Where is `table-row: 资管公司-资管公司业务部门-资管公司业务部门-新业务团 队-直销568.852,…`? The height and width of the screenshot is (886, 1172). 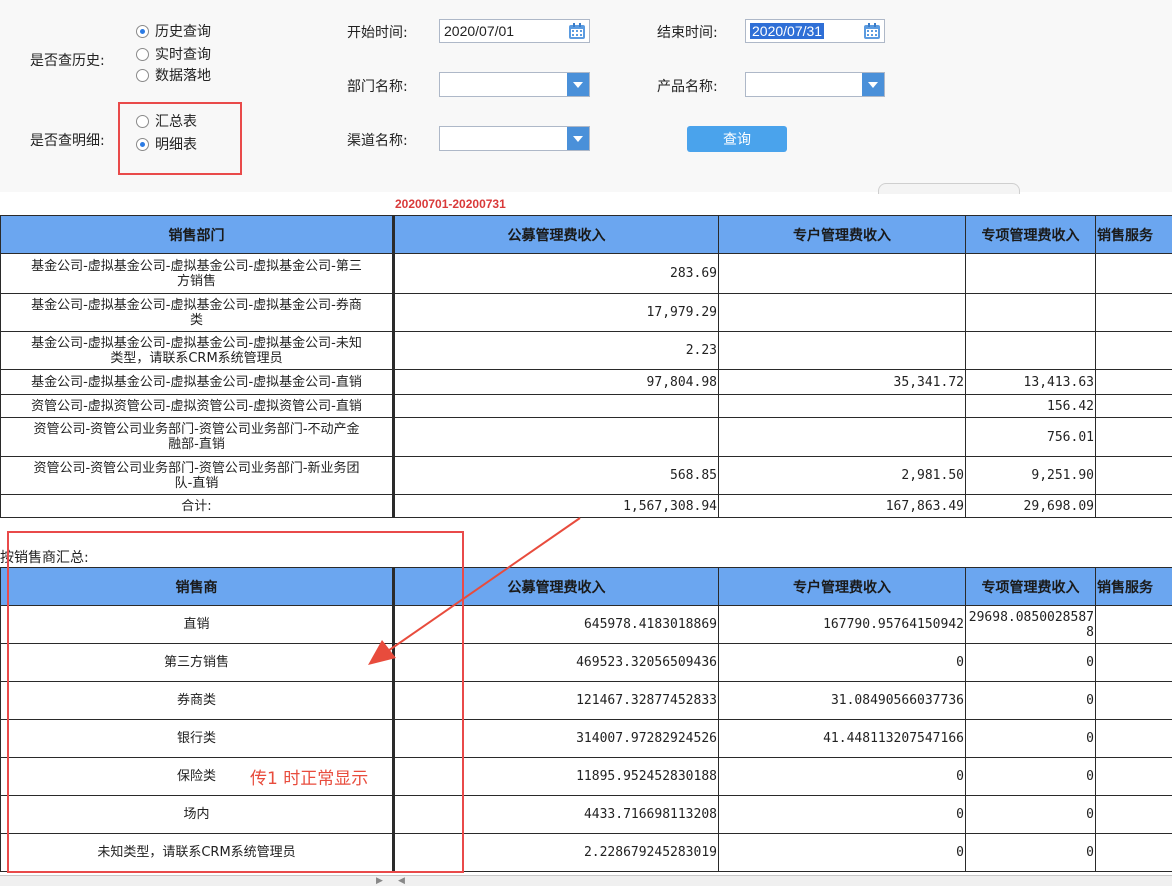 table-row: 资管公司-资管公司业务部门-资管公司业务部门-新业务团 队-直销568.852,… is located at coordinates (586, 476).